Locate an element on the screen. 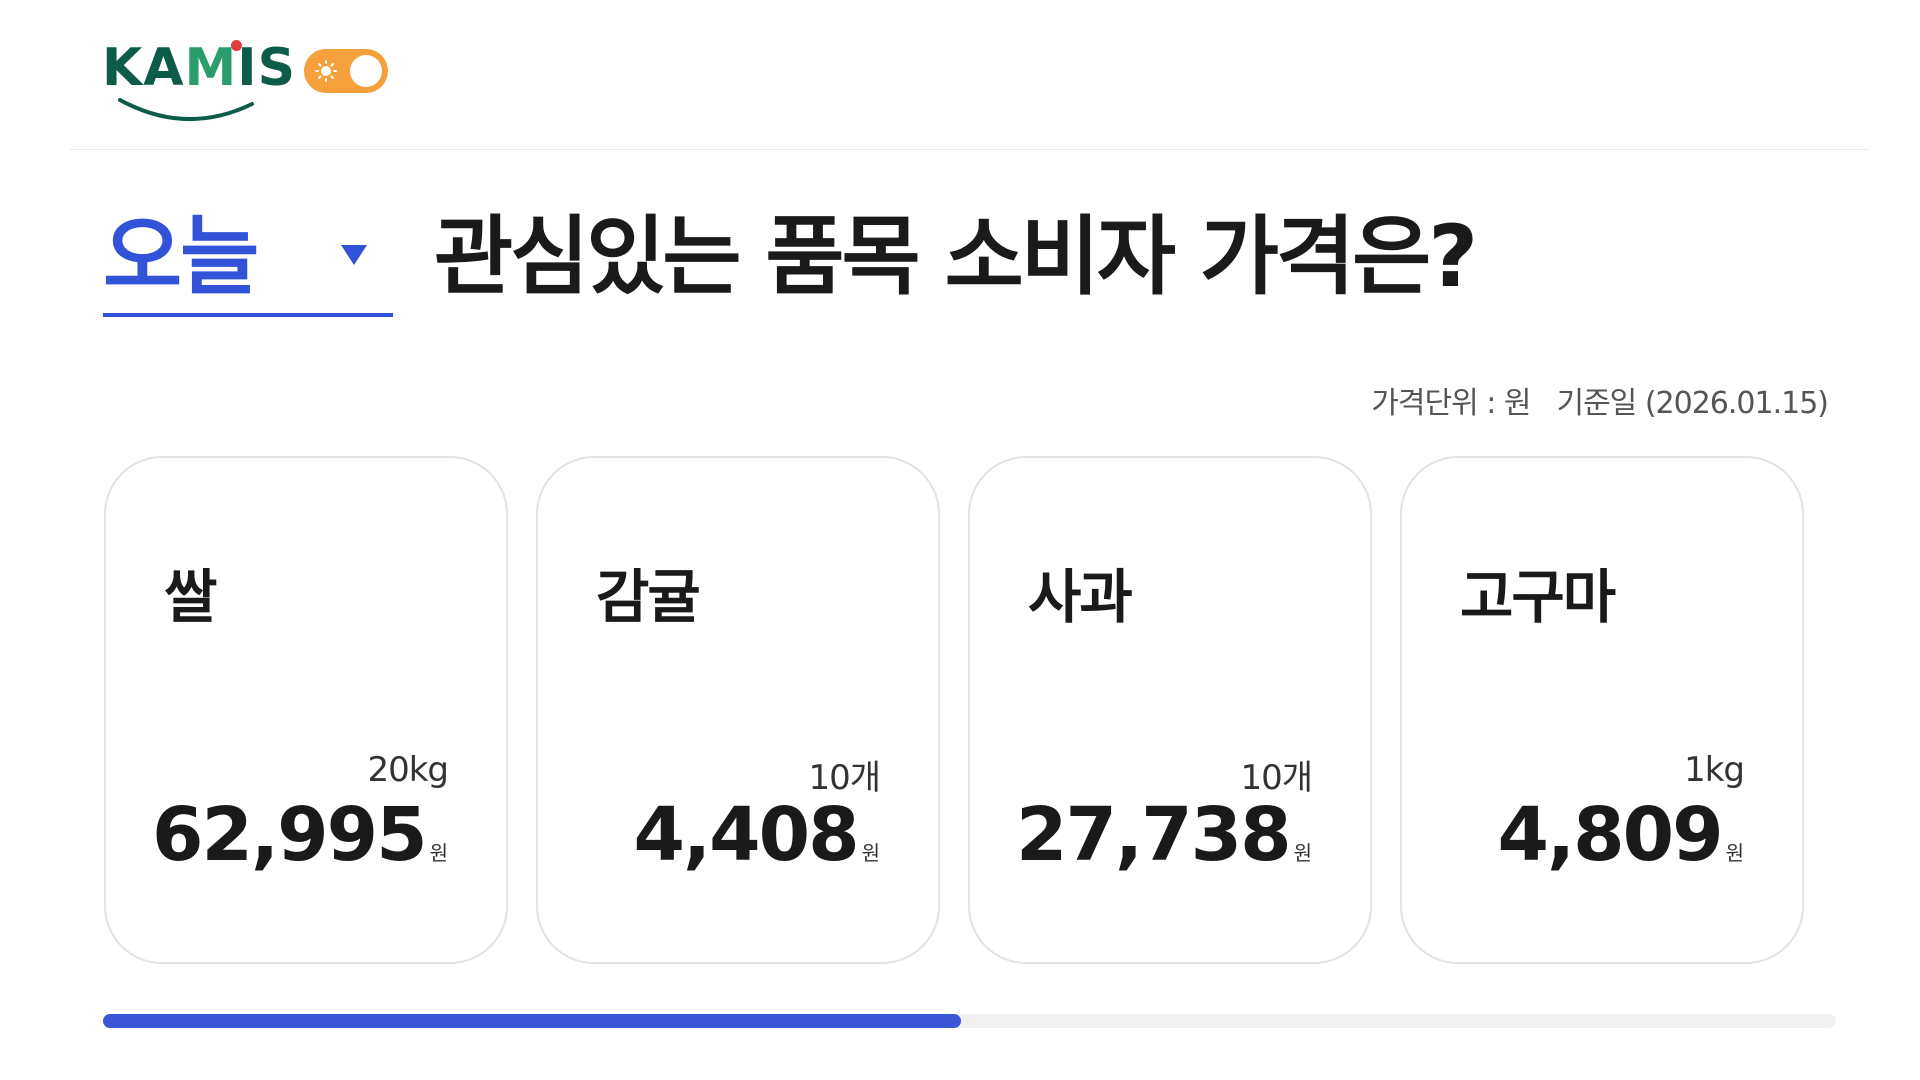  price-card-apple: 사과 10개 27,738 원 is located at coordinates (1170, 710).